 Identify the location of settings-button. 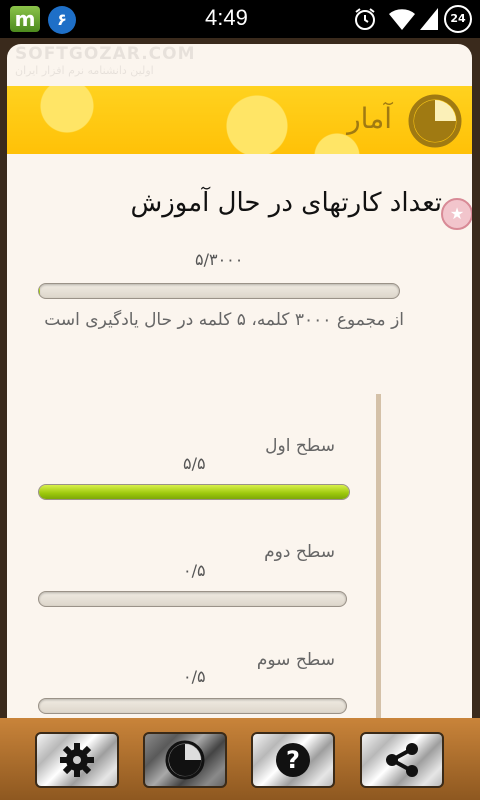
(77, 760).